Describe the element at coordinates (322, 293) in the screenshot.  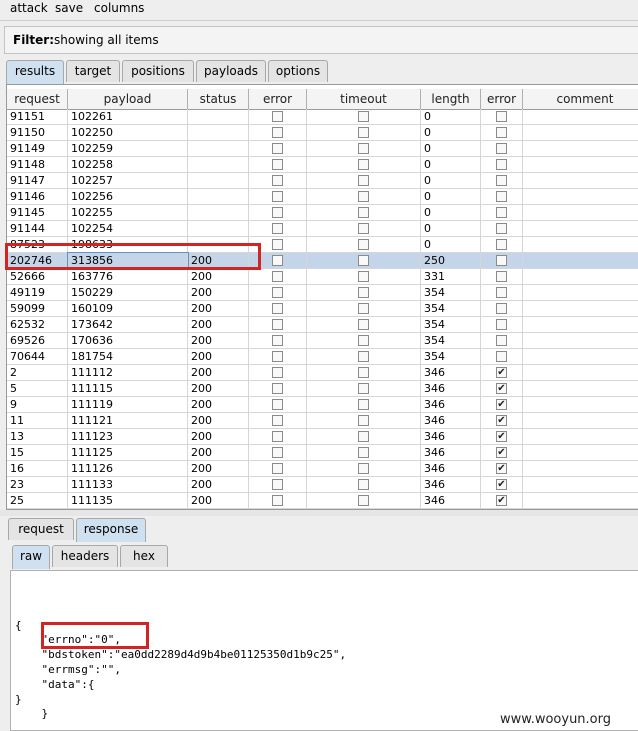
I see `table-row: 49119 150229 200 354` at that location.